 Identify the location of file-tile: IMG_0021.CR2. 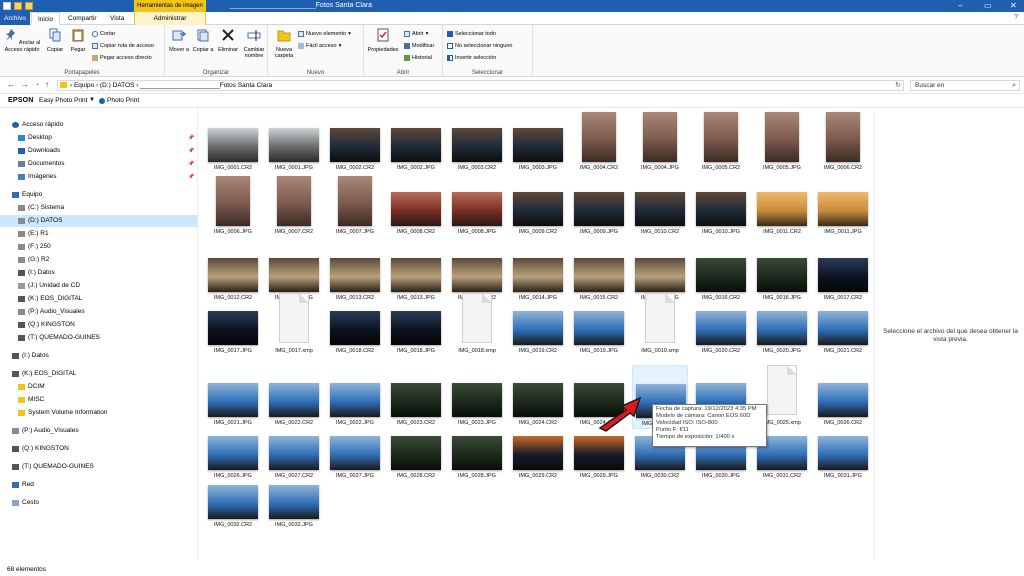
(843, 325).